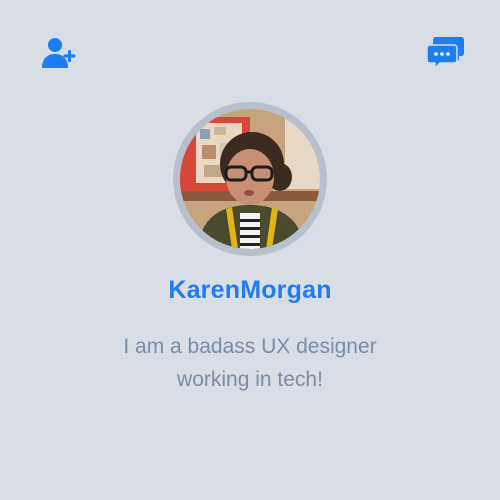 Image resolution: width=500 pixels, height=500 pixels. I want to click on avatar-ring, so click(250, 179).